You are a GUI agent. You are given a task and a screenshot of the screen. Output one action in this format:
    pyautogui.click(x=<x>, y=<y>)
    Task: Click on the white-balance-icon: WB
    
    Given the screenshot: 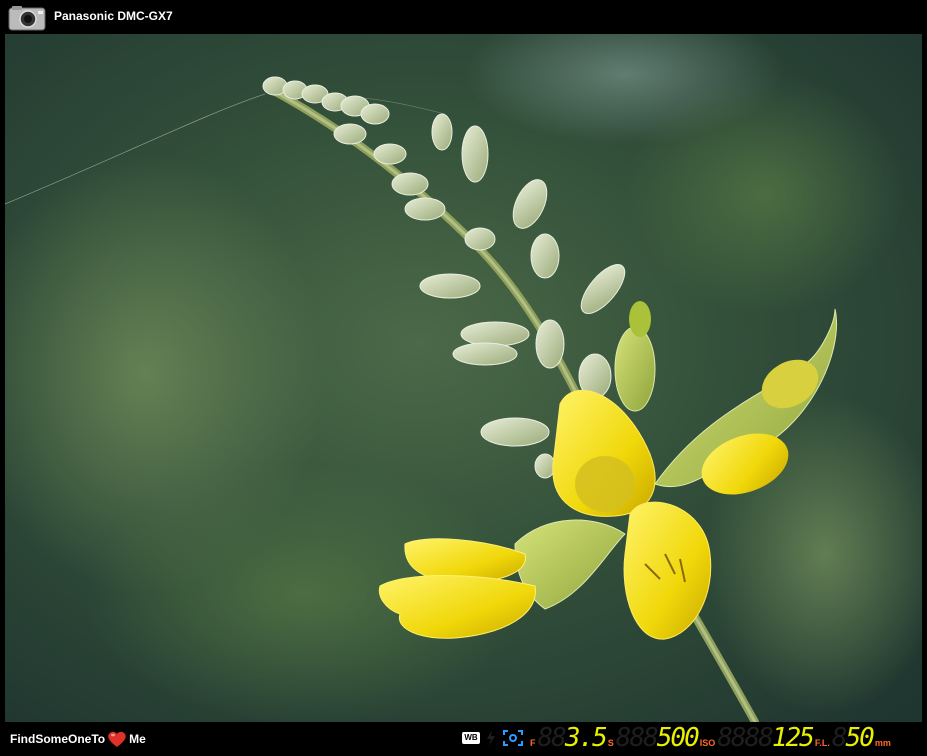 What is the action you would take?
    pyautogui.click(x=471, y=738)
    